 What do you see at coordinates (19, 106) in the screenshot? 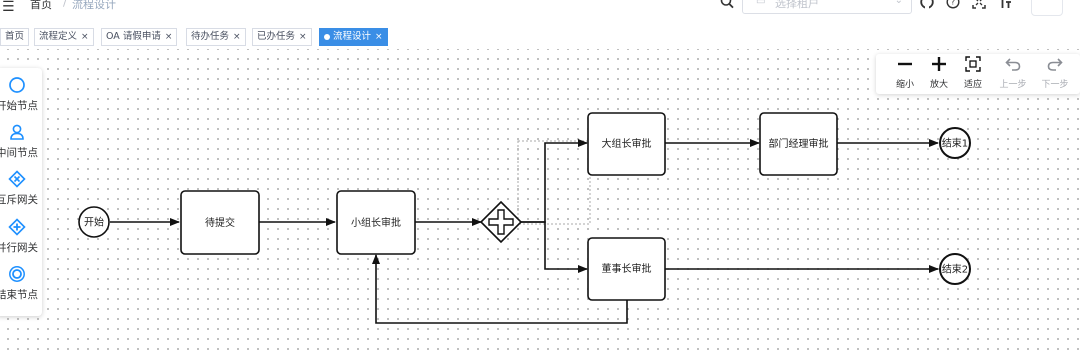
I see `palette-label: 开始节点` at bounding box center [19, 106].